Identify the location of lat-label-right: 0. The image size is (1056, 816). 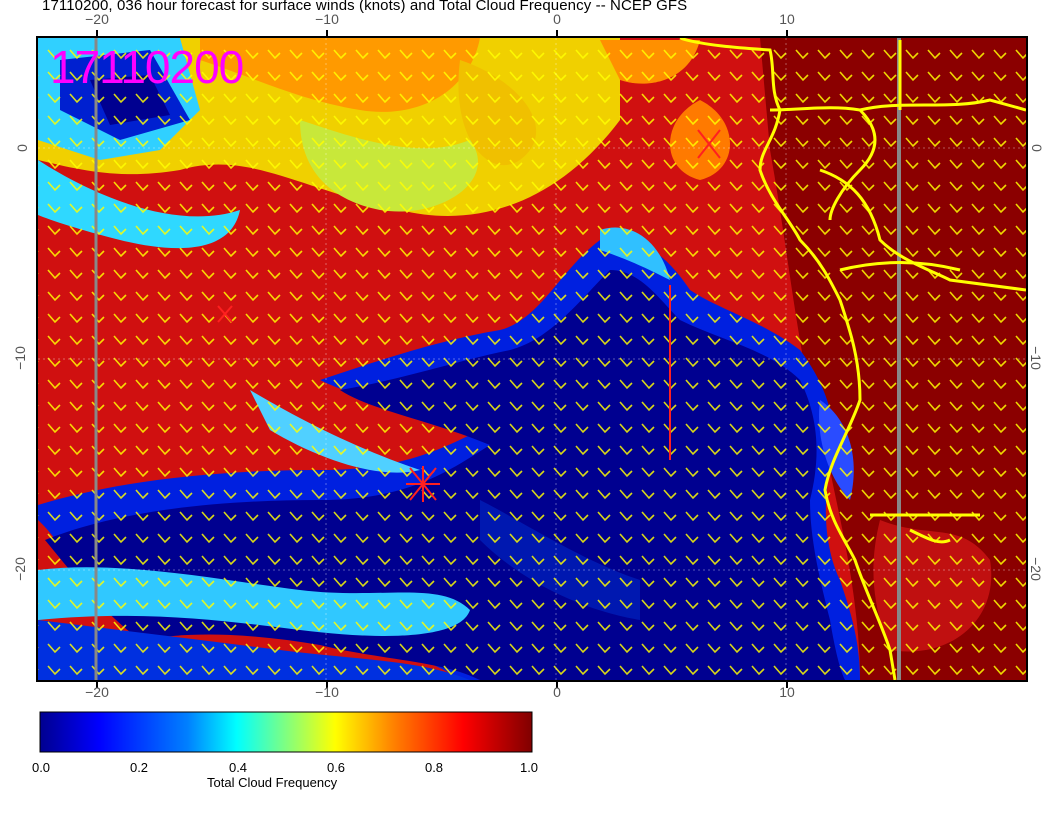
(1036, 148).